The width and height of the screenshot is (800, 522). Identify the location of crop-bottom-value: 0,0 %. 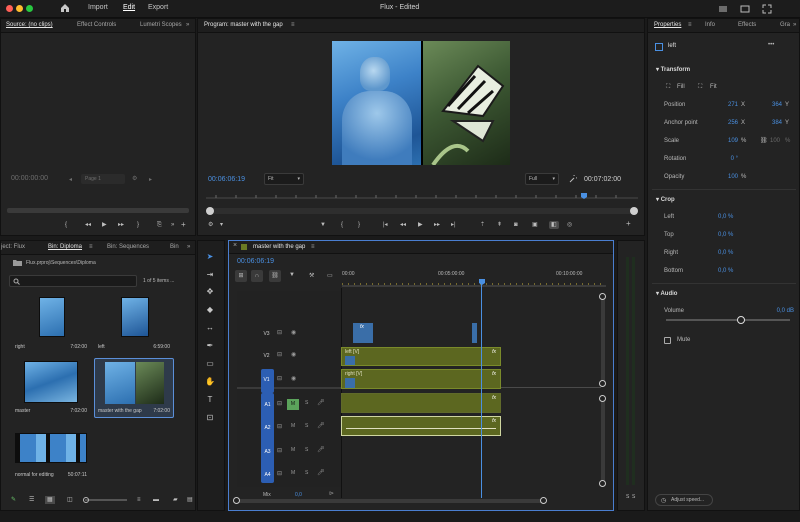
(731, 271).